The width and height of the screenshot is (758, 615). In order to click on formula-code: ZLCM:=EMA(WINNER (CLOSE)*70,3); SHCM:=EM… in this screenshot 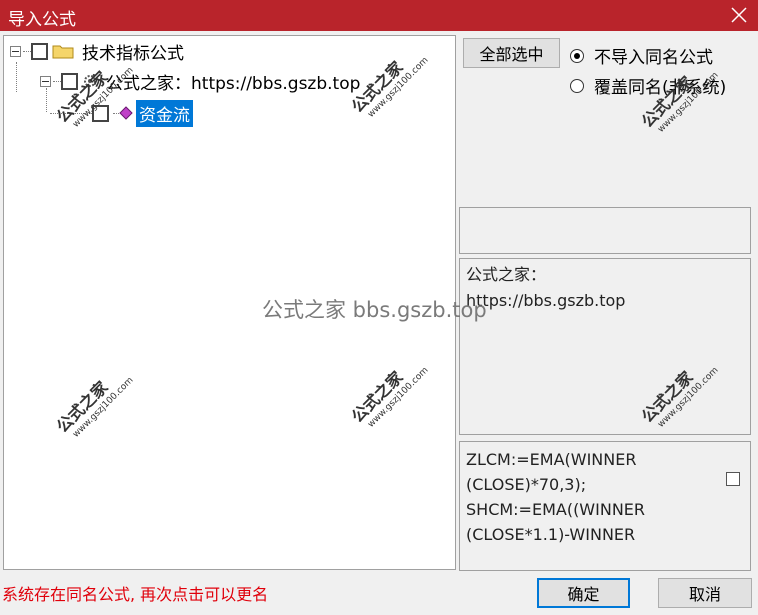, I will do `click(556, 497)`.